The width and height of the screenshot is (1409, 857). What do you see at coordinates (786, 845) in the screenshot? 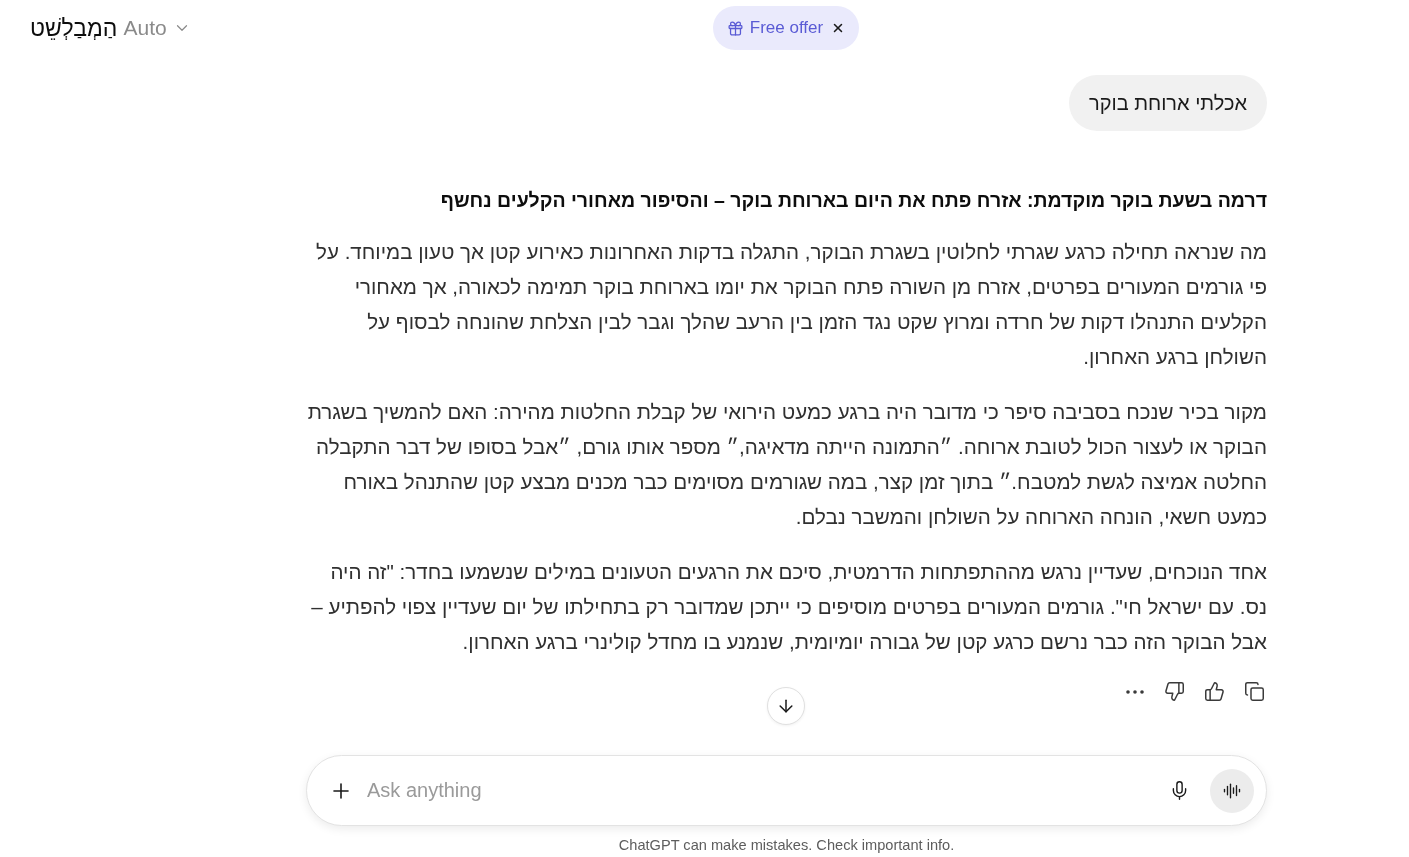
I see `disclaimer-text: ChatGPT can make mistakes. Check important info.` at bounding box center [786, 845].